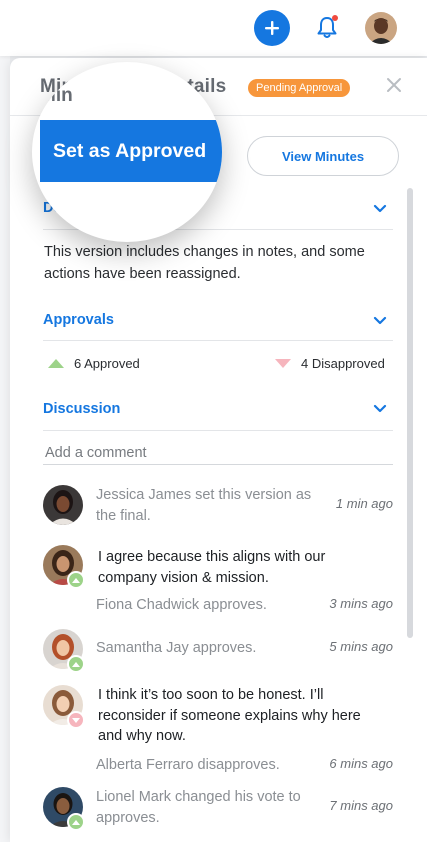  Describe the element at coordinates (94, 363) in the screenshot. I see `approved-count: 6 Approved` at that location.